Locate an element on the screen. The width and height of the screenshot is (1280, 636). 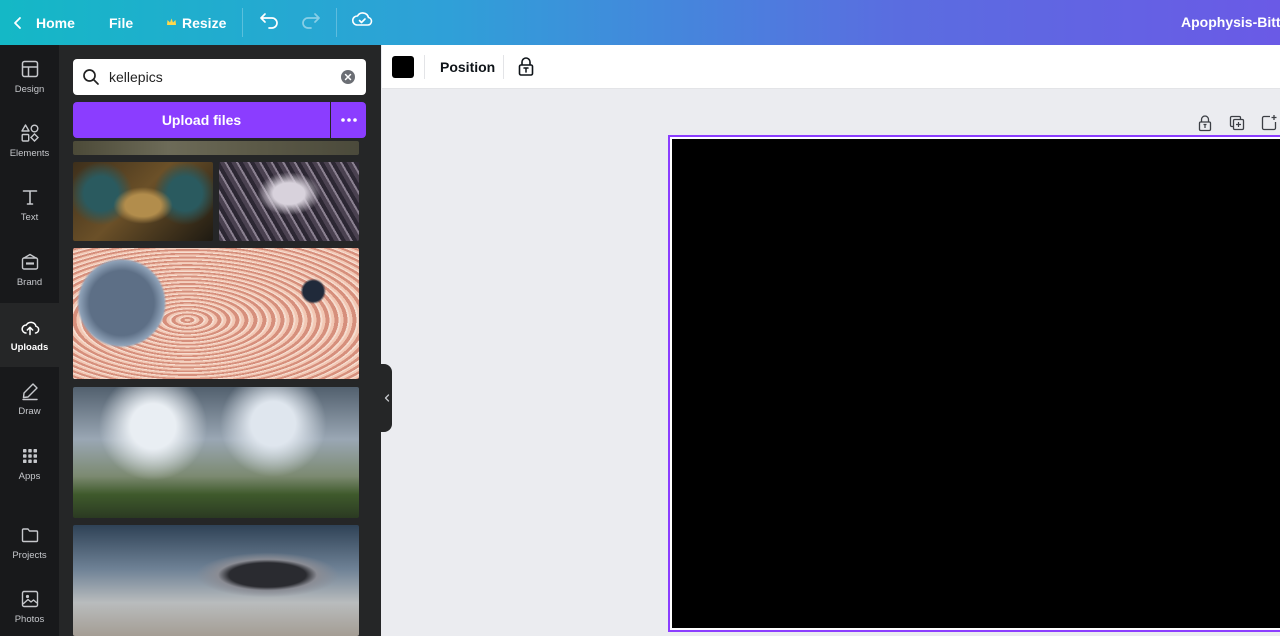
apps-grid-icon is located at coordinates (29, 456).